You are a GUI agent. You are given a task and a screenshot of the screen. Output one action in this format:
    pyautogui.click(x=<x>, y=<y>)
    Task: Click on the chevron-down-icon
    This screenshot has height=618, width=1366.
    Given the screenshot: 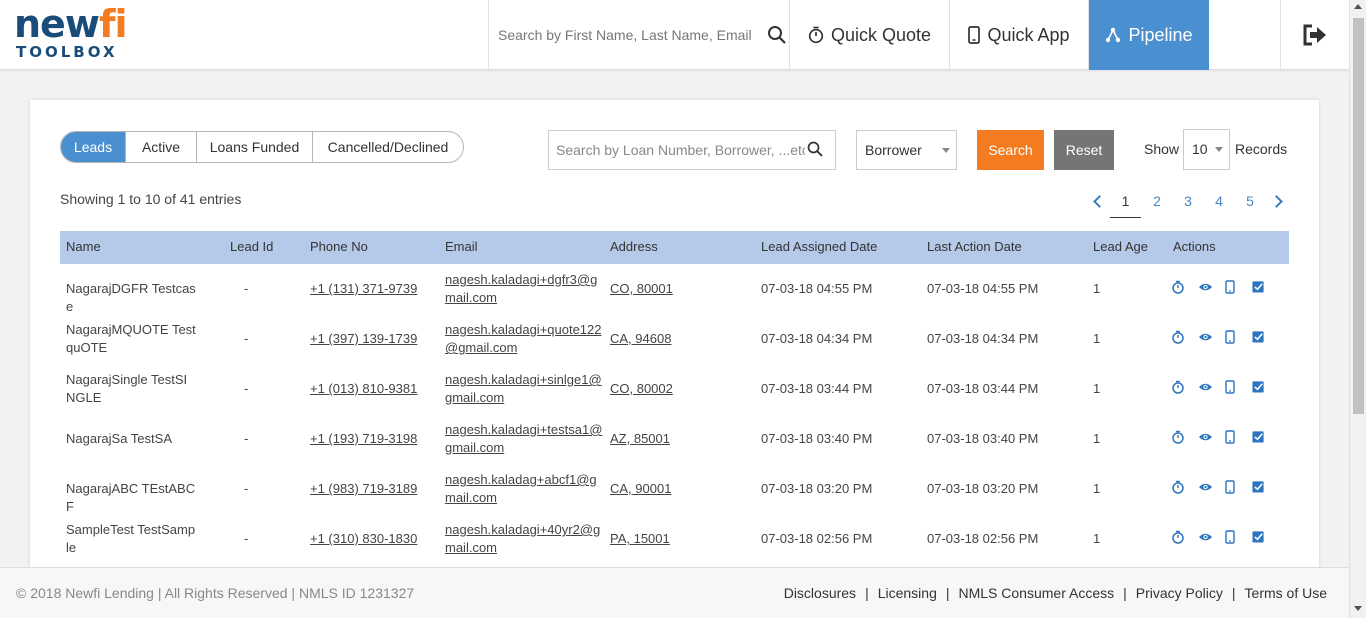 What is the action you would take?
    pyautogui.click(x=946, y=150)
    